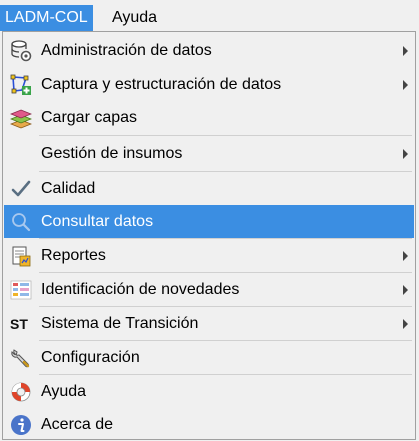 The height and width of the screenshot is (441, 419). Describe the element at coordinates (209, 188) in the screenshot. I see `menu-item-calidad: Calidad` at that location.